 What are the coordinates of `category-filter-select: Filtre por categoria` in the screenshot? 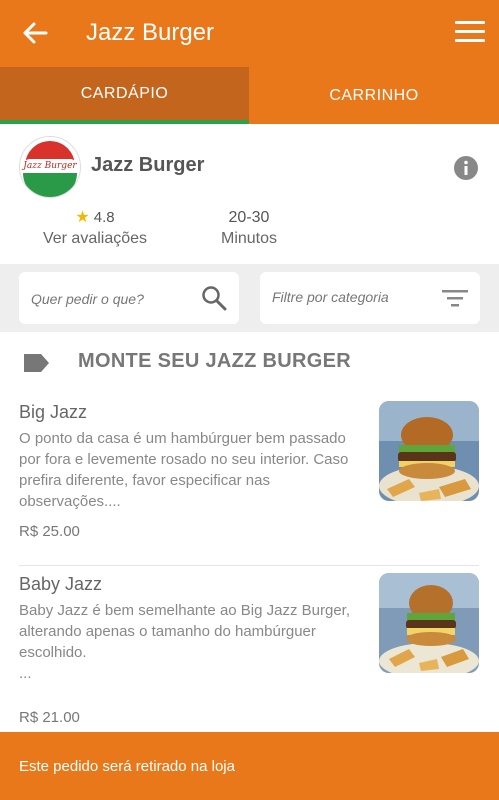 It's located at (370, 298).